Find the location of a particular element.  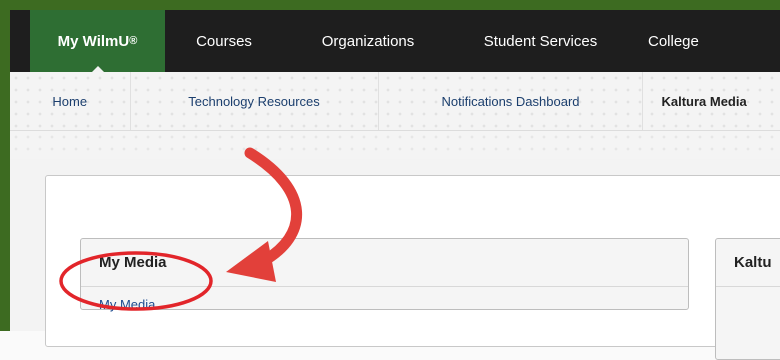

nav-student-services: Student Services is located at coordinates (540, 41).